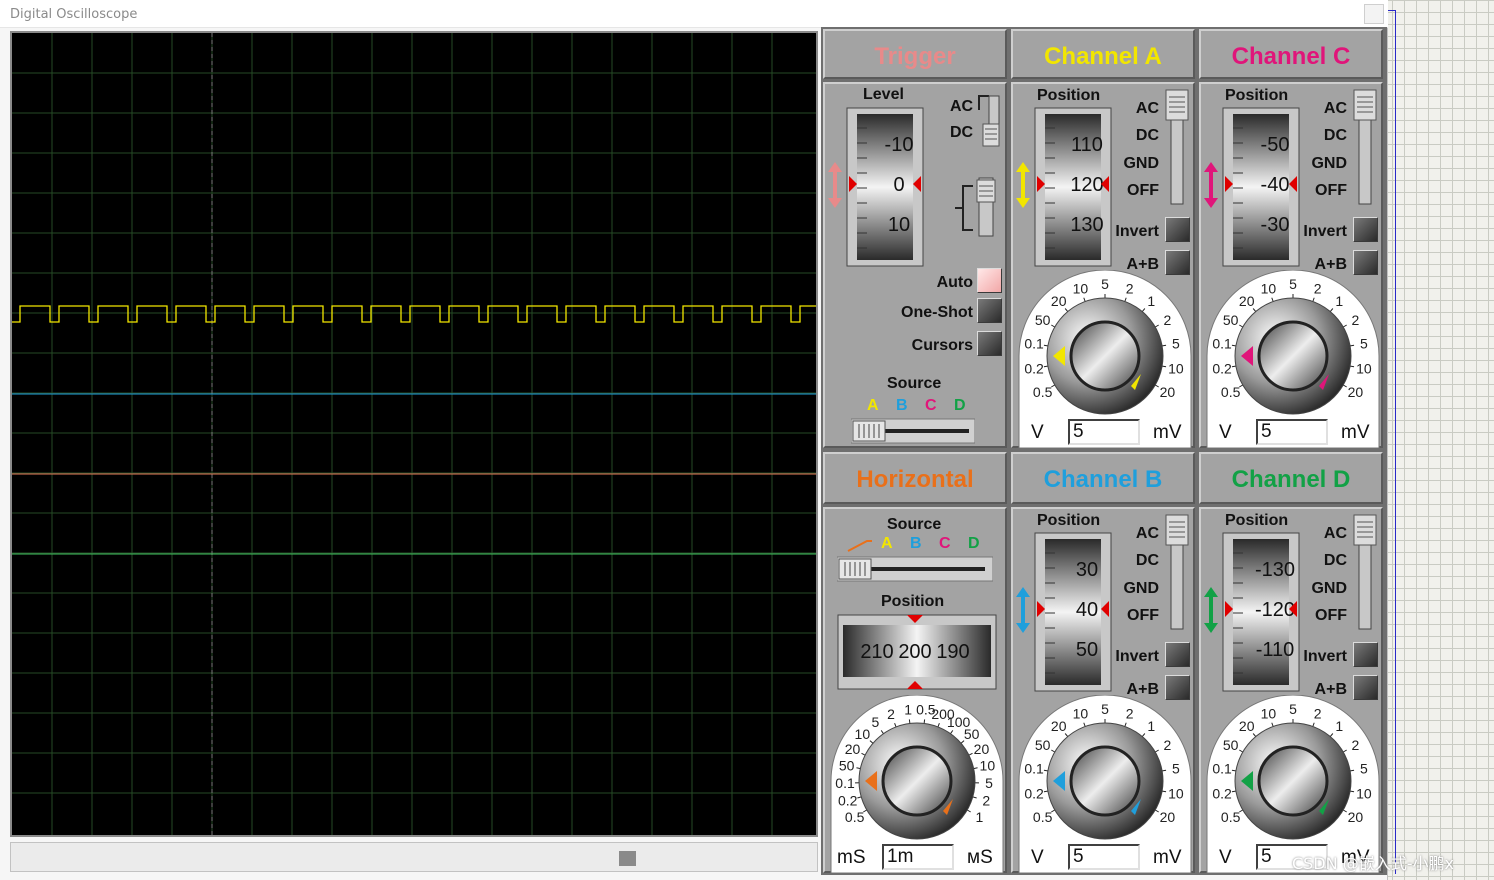 The width and height of the screenshot is (1494, 880). Describe the element at coordinates (1365, 147) in the screenshot. I see `channel-c-coupling-switch` at that location.